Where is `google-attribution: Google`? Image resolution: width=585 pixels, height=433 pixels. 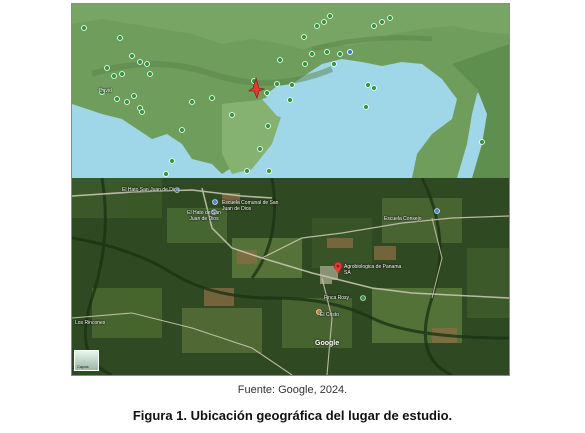 google-attribution: Google is located at coordinates (327, 343).